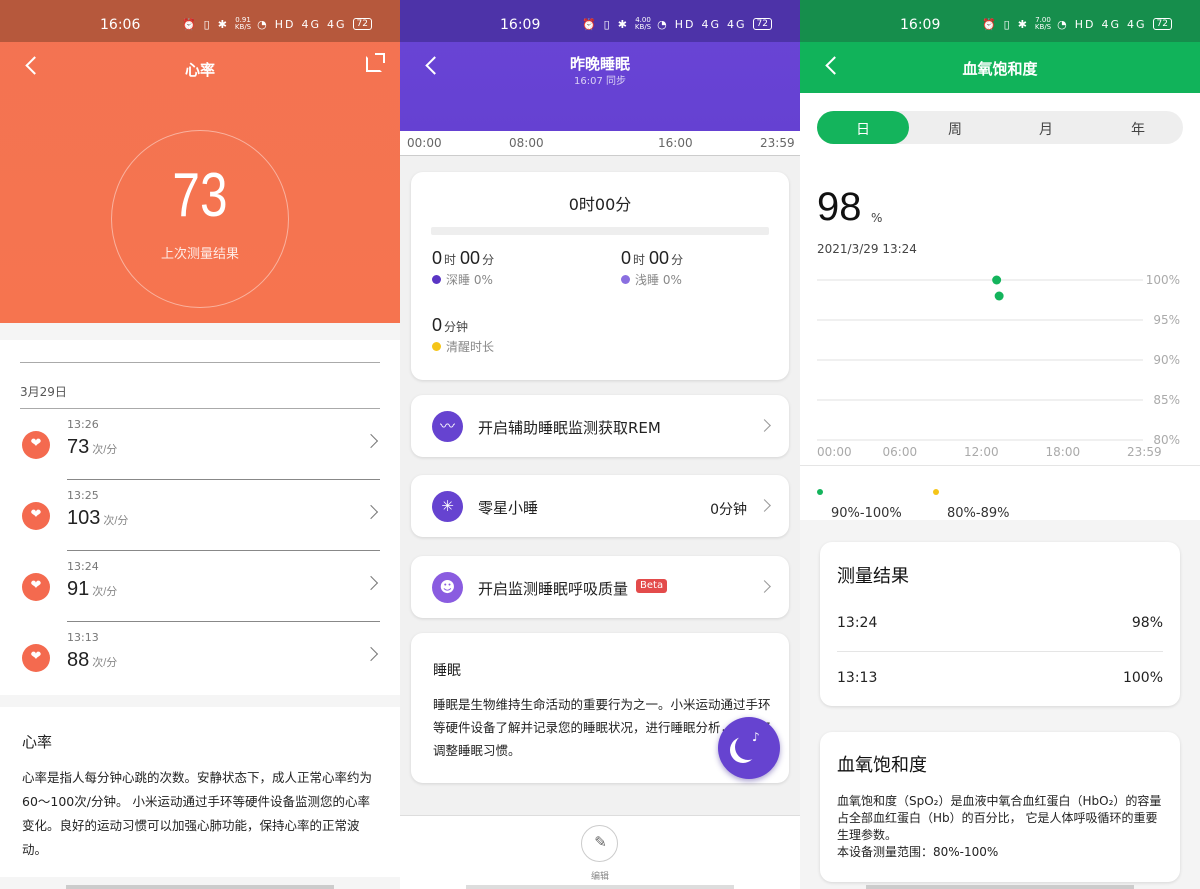 The image size is (1200, 889). Describe the element at coordinates (599, 877) in the screenshot. I see `edit-label: 编辑` at that location.